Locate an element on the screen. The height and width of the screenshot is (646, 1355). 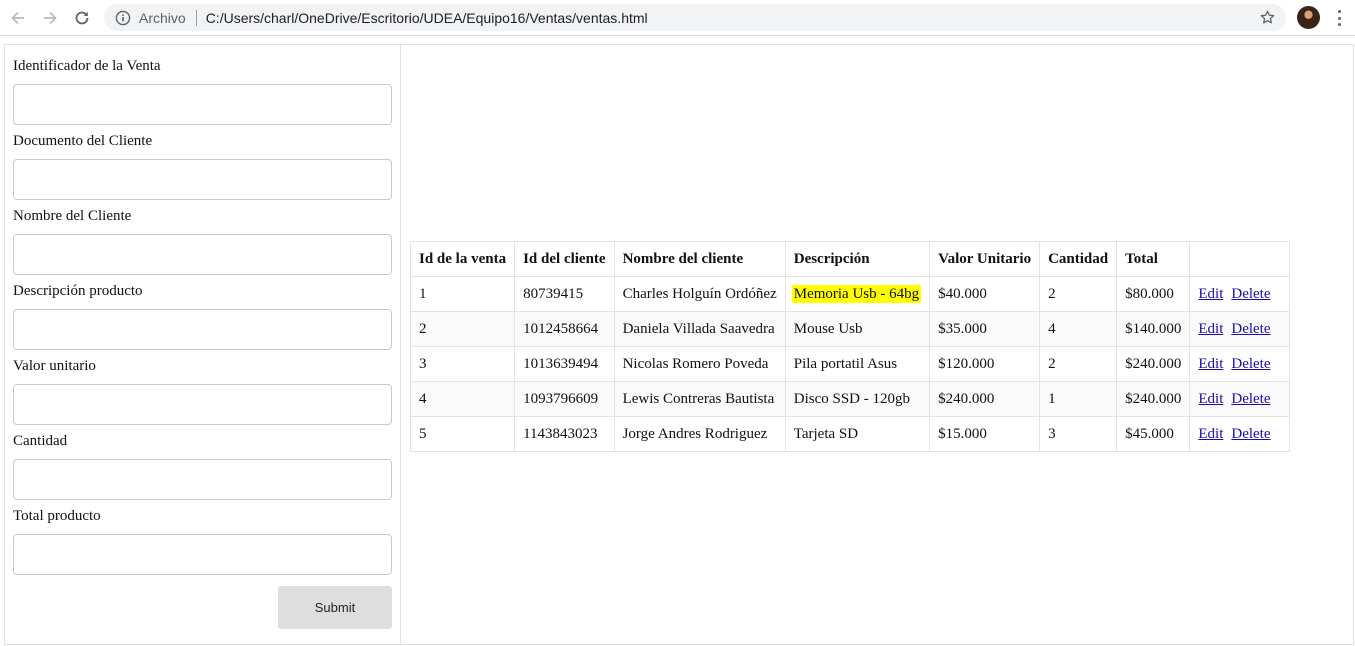
field-product-description: Descripción producto is located at coordinates (202, 312).